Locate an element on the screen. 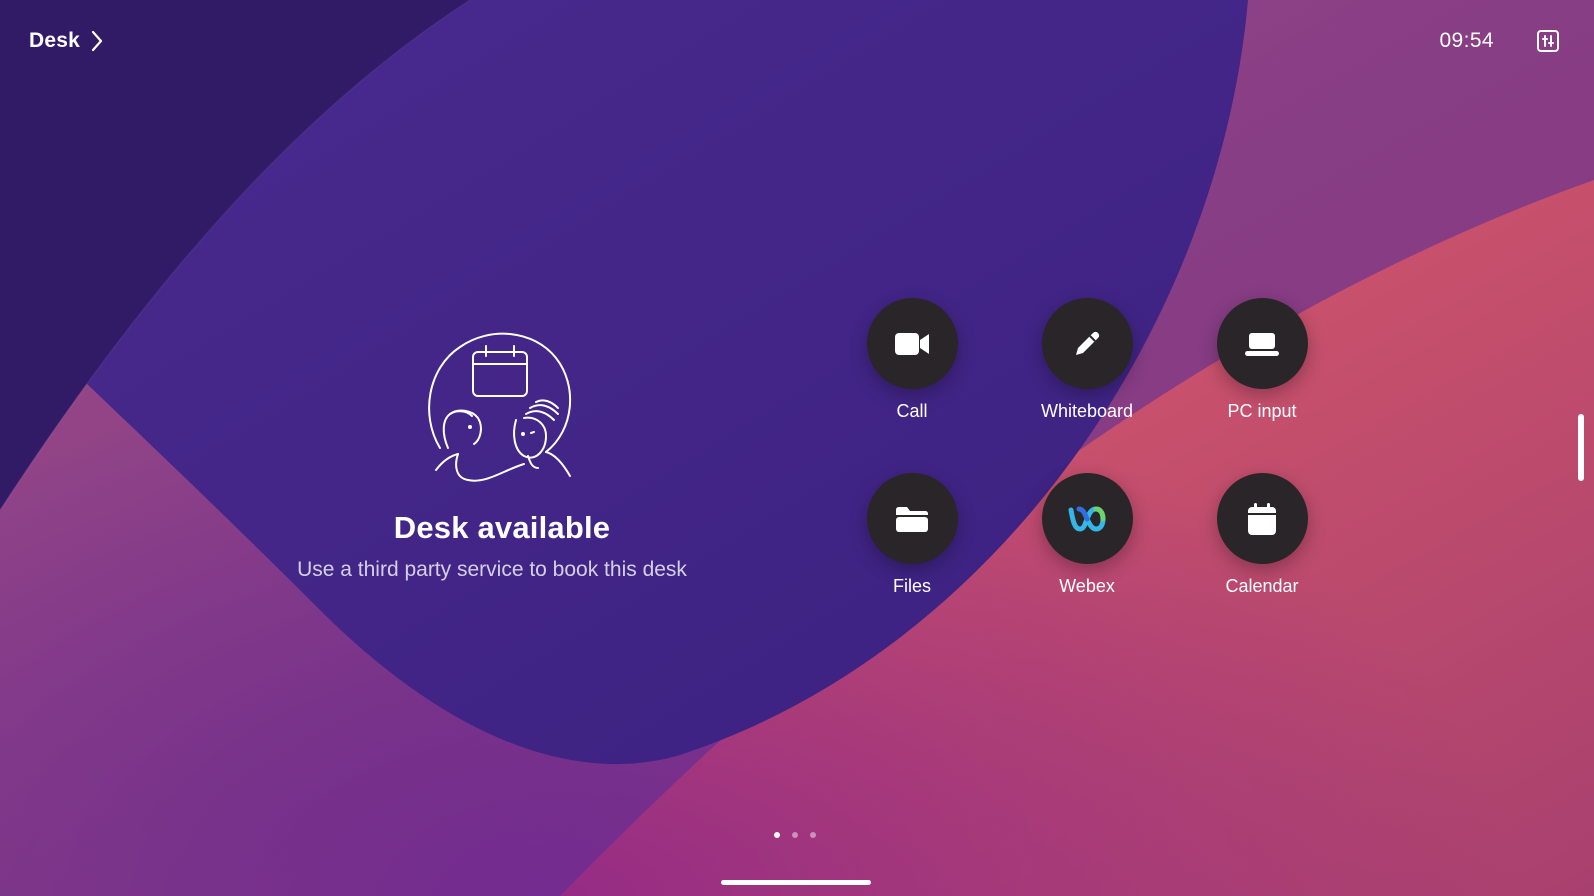 The height and width of the screenshot is (896, 1594). chevron-right-icon is located at coordinates (97, 41).